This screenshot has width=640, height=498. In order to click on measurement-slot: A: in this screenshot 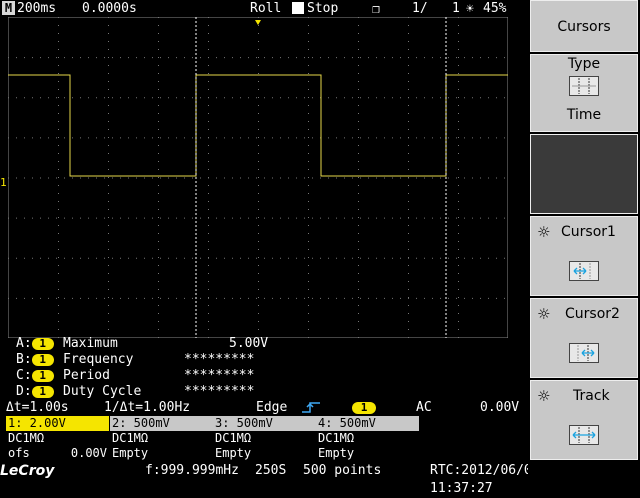, I will do `click(24, 343)`.